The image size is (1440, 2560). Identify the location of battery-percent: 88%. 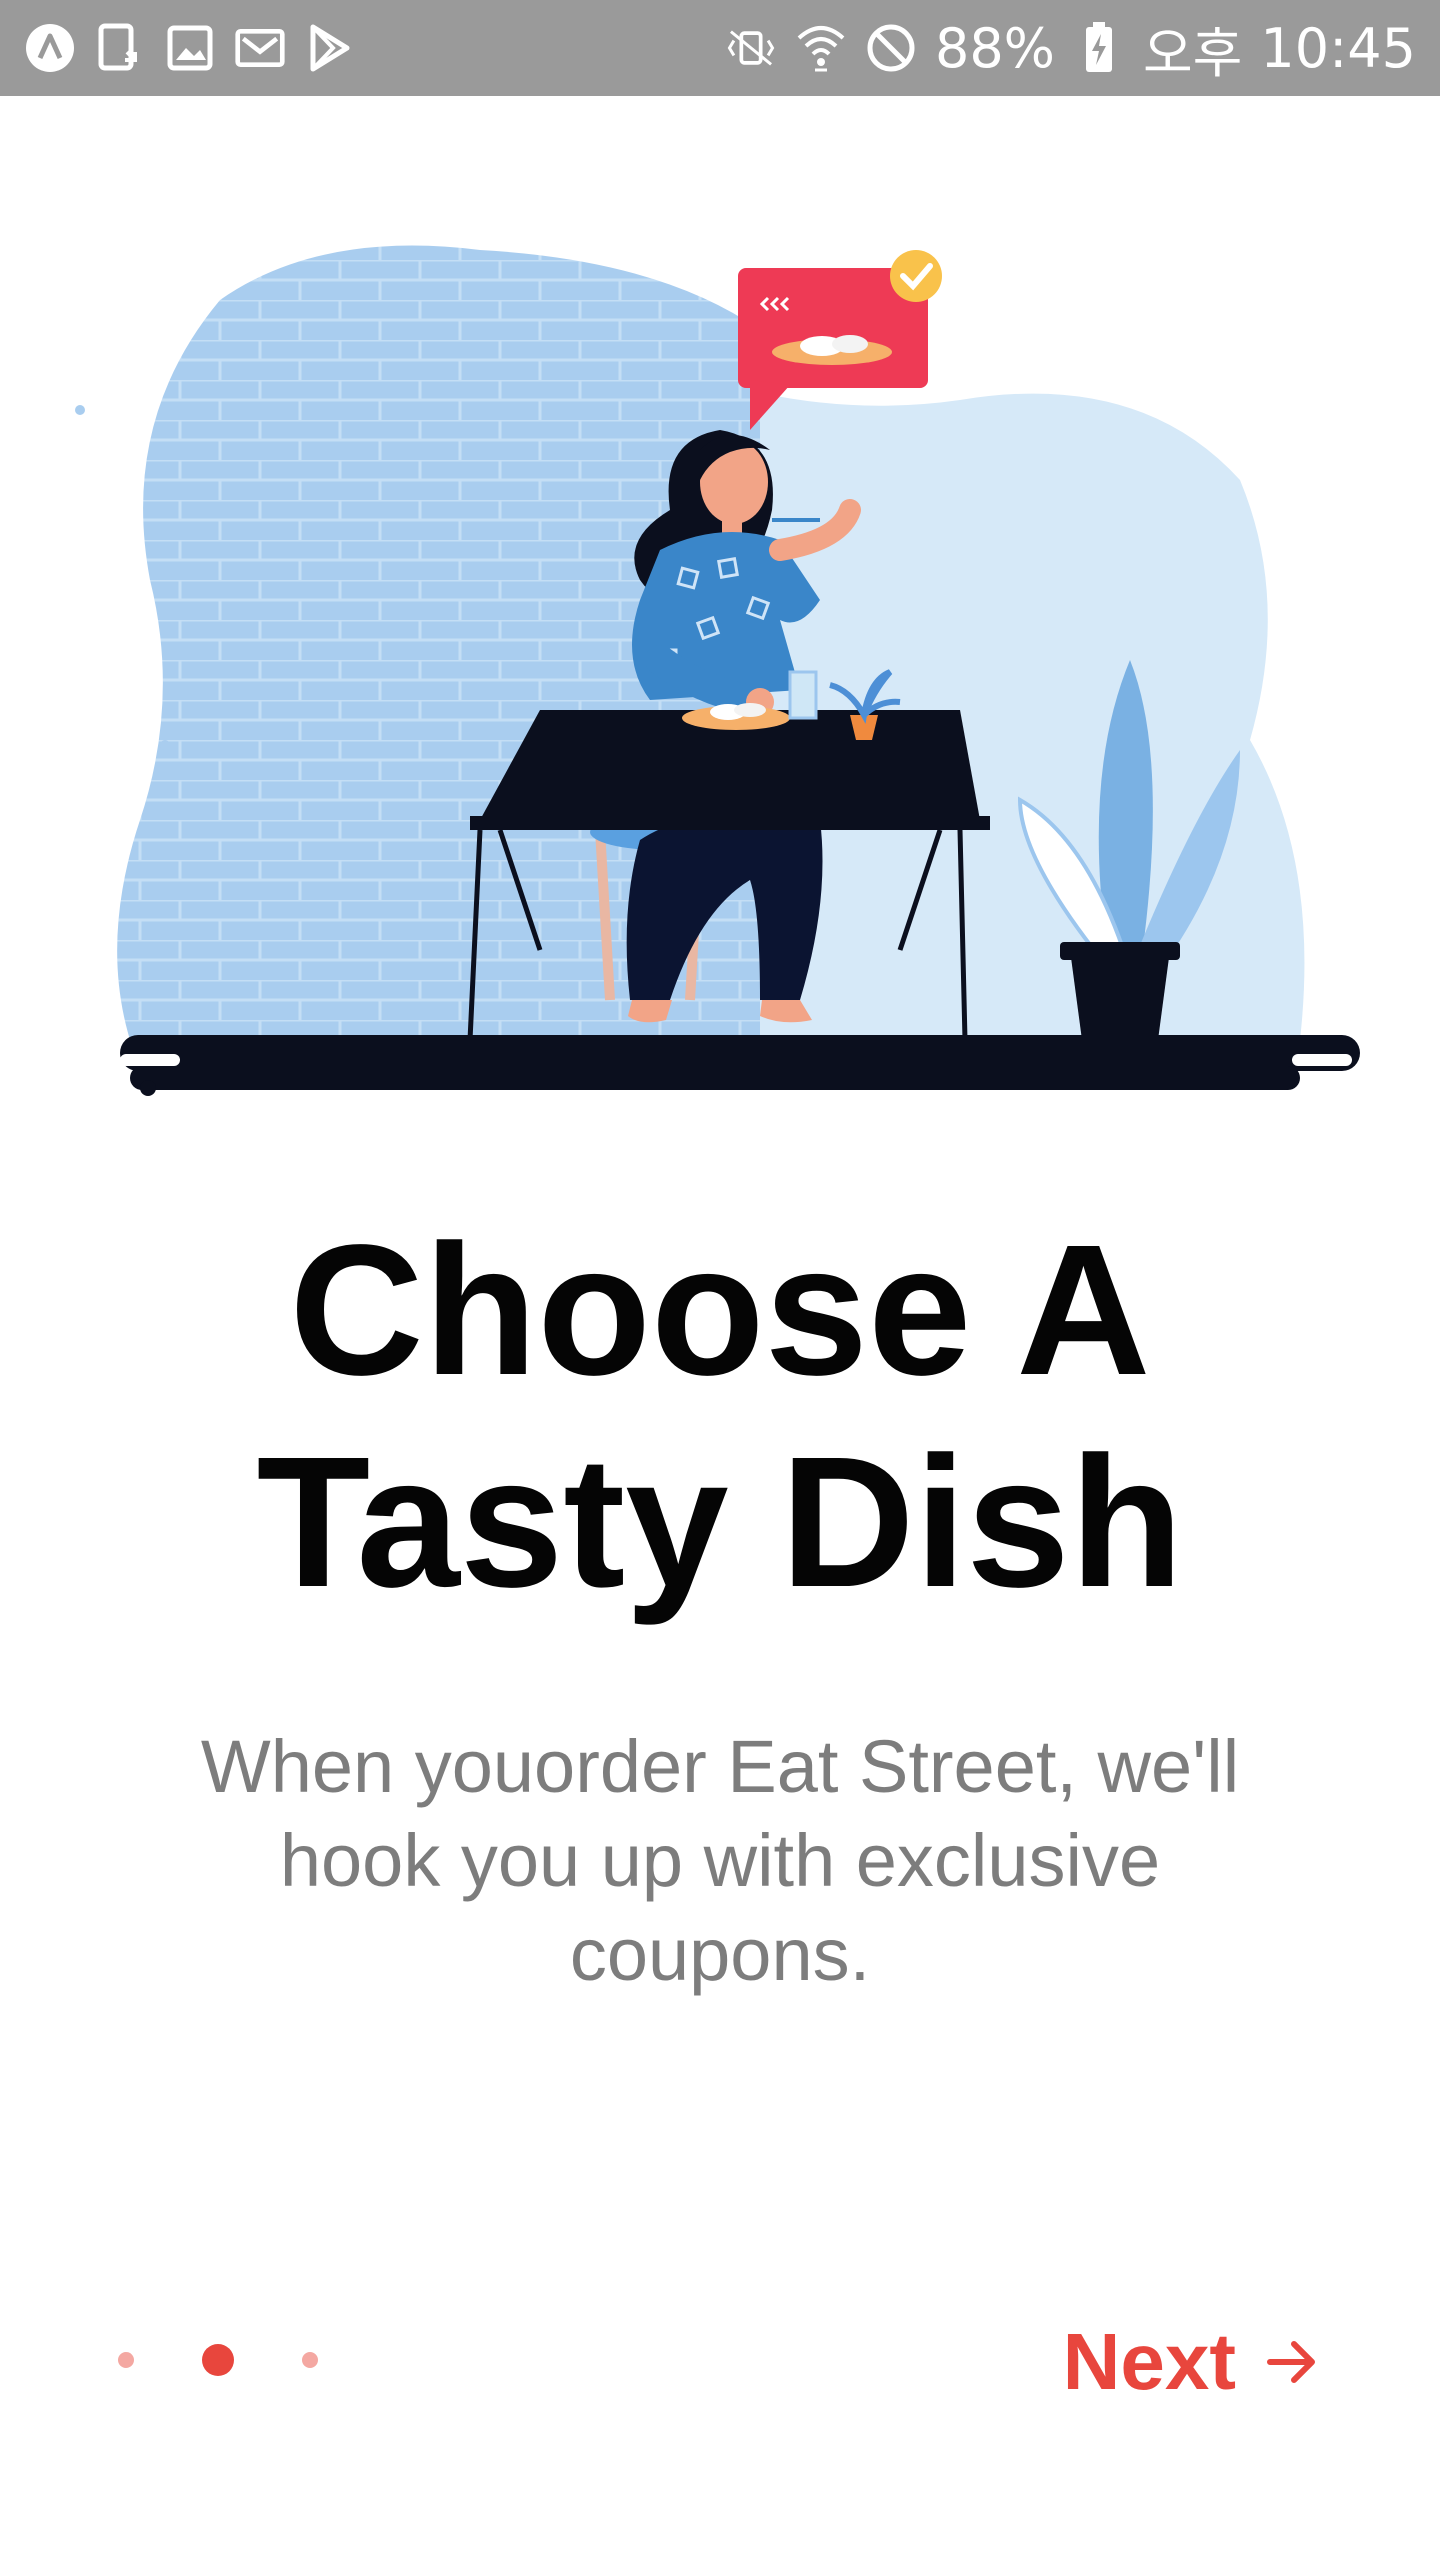
(994, 48).